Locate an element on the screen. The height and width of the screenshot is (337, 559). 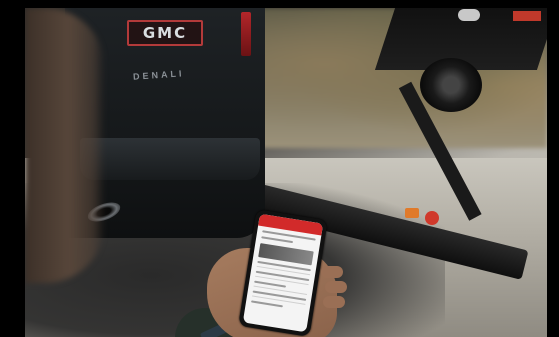
phone-screen is located at coordinates (283, 273).